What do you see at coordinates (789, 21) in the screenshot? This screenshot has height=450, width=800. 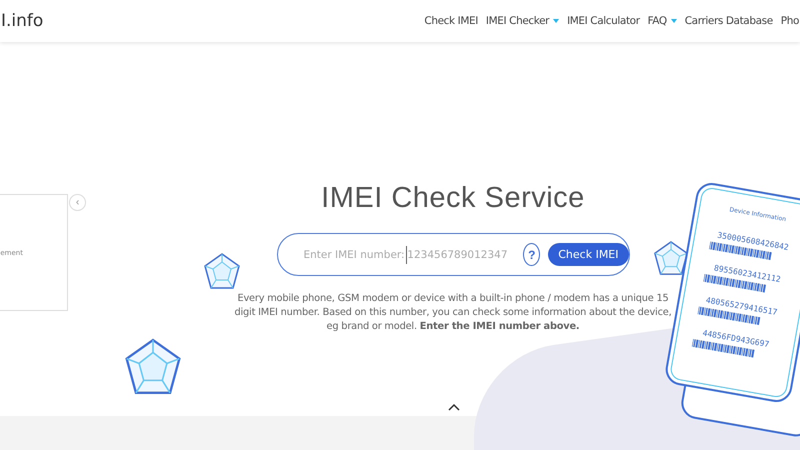 I see `nav-link: Pho` at bounding box center [789, 21].